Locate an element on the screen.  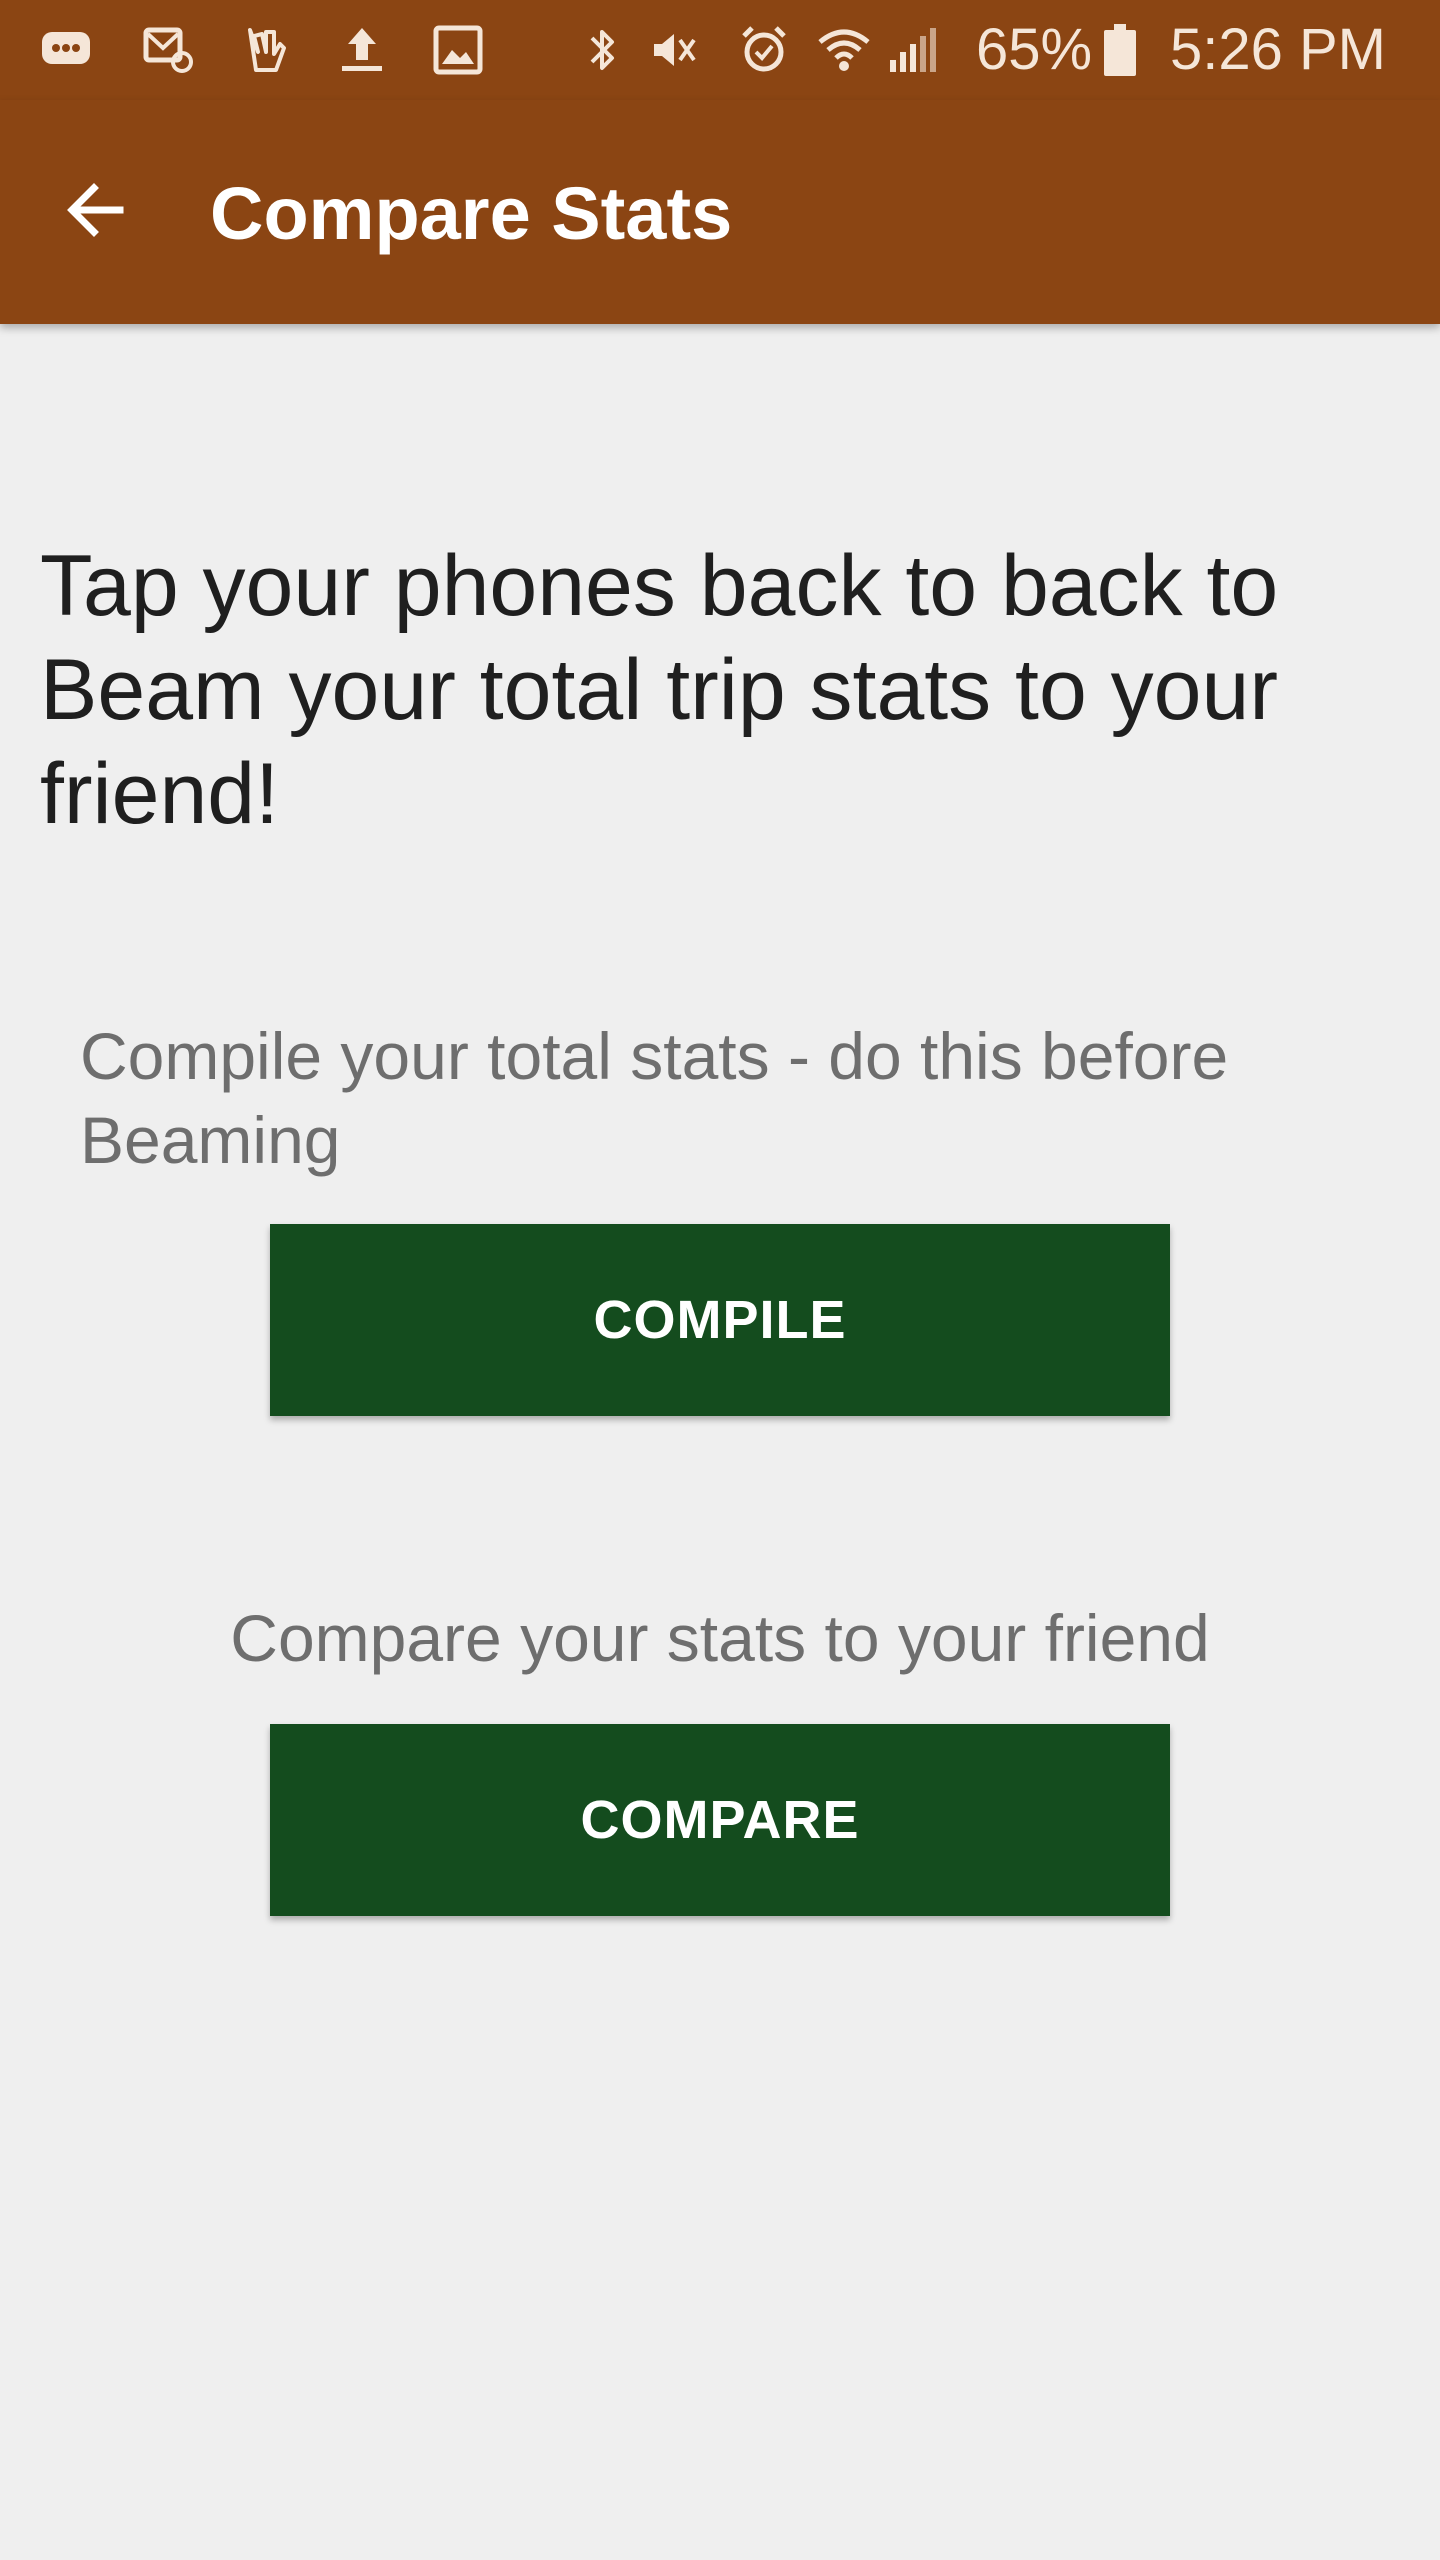
email-icon is located at coordinates (168, 50).